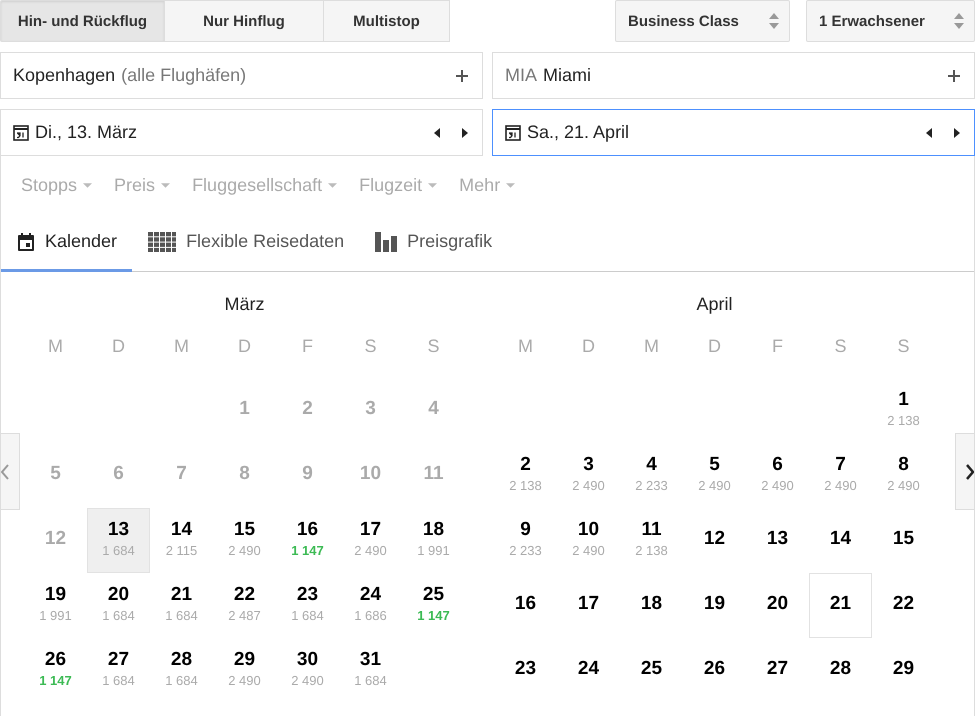 This screenshot has width=975, height=716. I want to click on calendar-day: 21, so click(840, 605).